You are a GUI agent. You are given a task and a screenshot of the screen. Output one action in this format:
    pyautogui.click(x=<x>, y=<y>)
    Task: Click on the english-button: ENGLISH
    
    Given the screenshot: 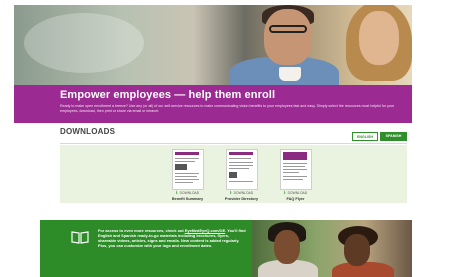 What is the action you would take?
    pyautogui.click(x=365, y=136)
    